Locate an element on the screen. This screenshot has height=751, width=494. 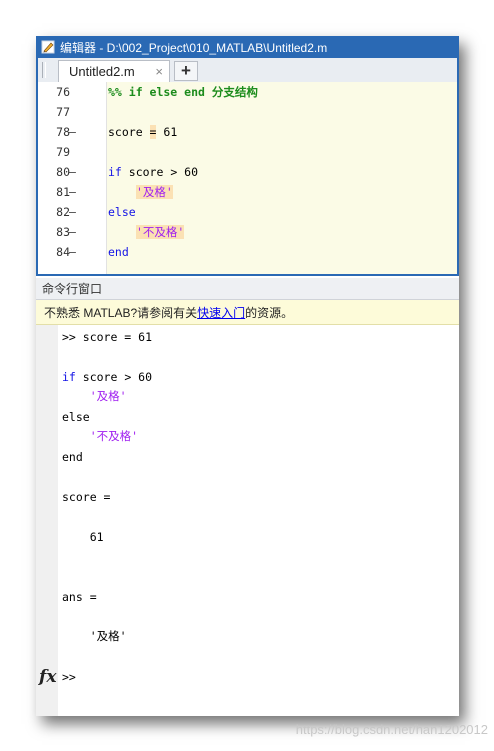
code-text: if score > 60 is located at coordinates (153, 172).